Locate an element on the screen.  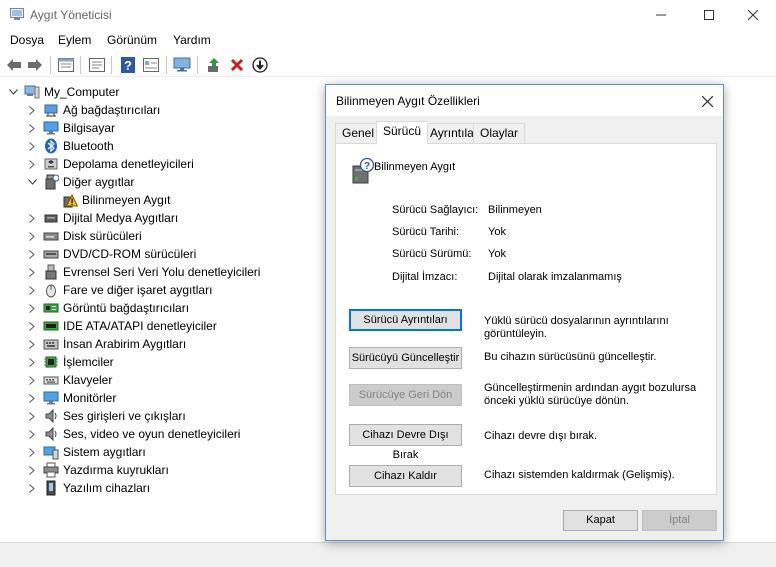
menu-bar: Dosya Eylem Görünüm Yardım is located at coordinates (388, 41).